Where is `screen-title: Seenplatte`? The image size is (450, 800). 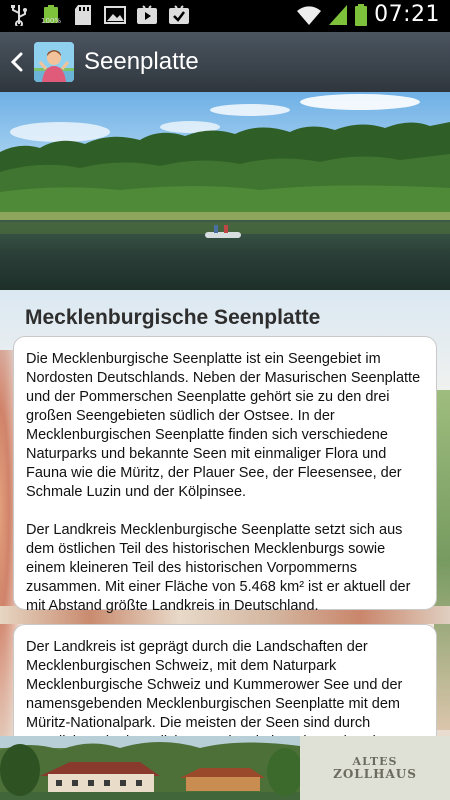
screen-title: Seenplatte is located at coordinates (141, 61).